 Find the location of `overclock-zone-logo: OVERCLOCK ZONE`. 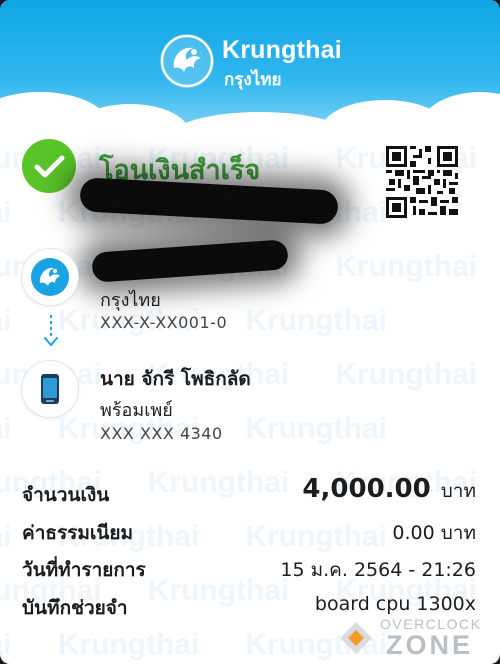

overclock-zone-logo: OVERCLOCK ZONE is located at coordinates (418, 638).